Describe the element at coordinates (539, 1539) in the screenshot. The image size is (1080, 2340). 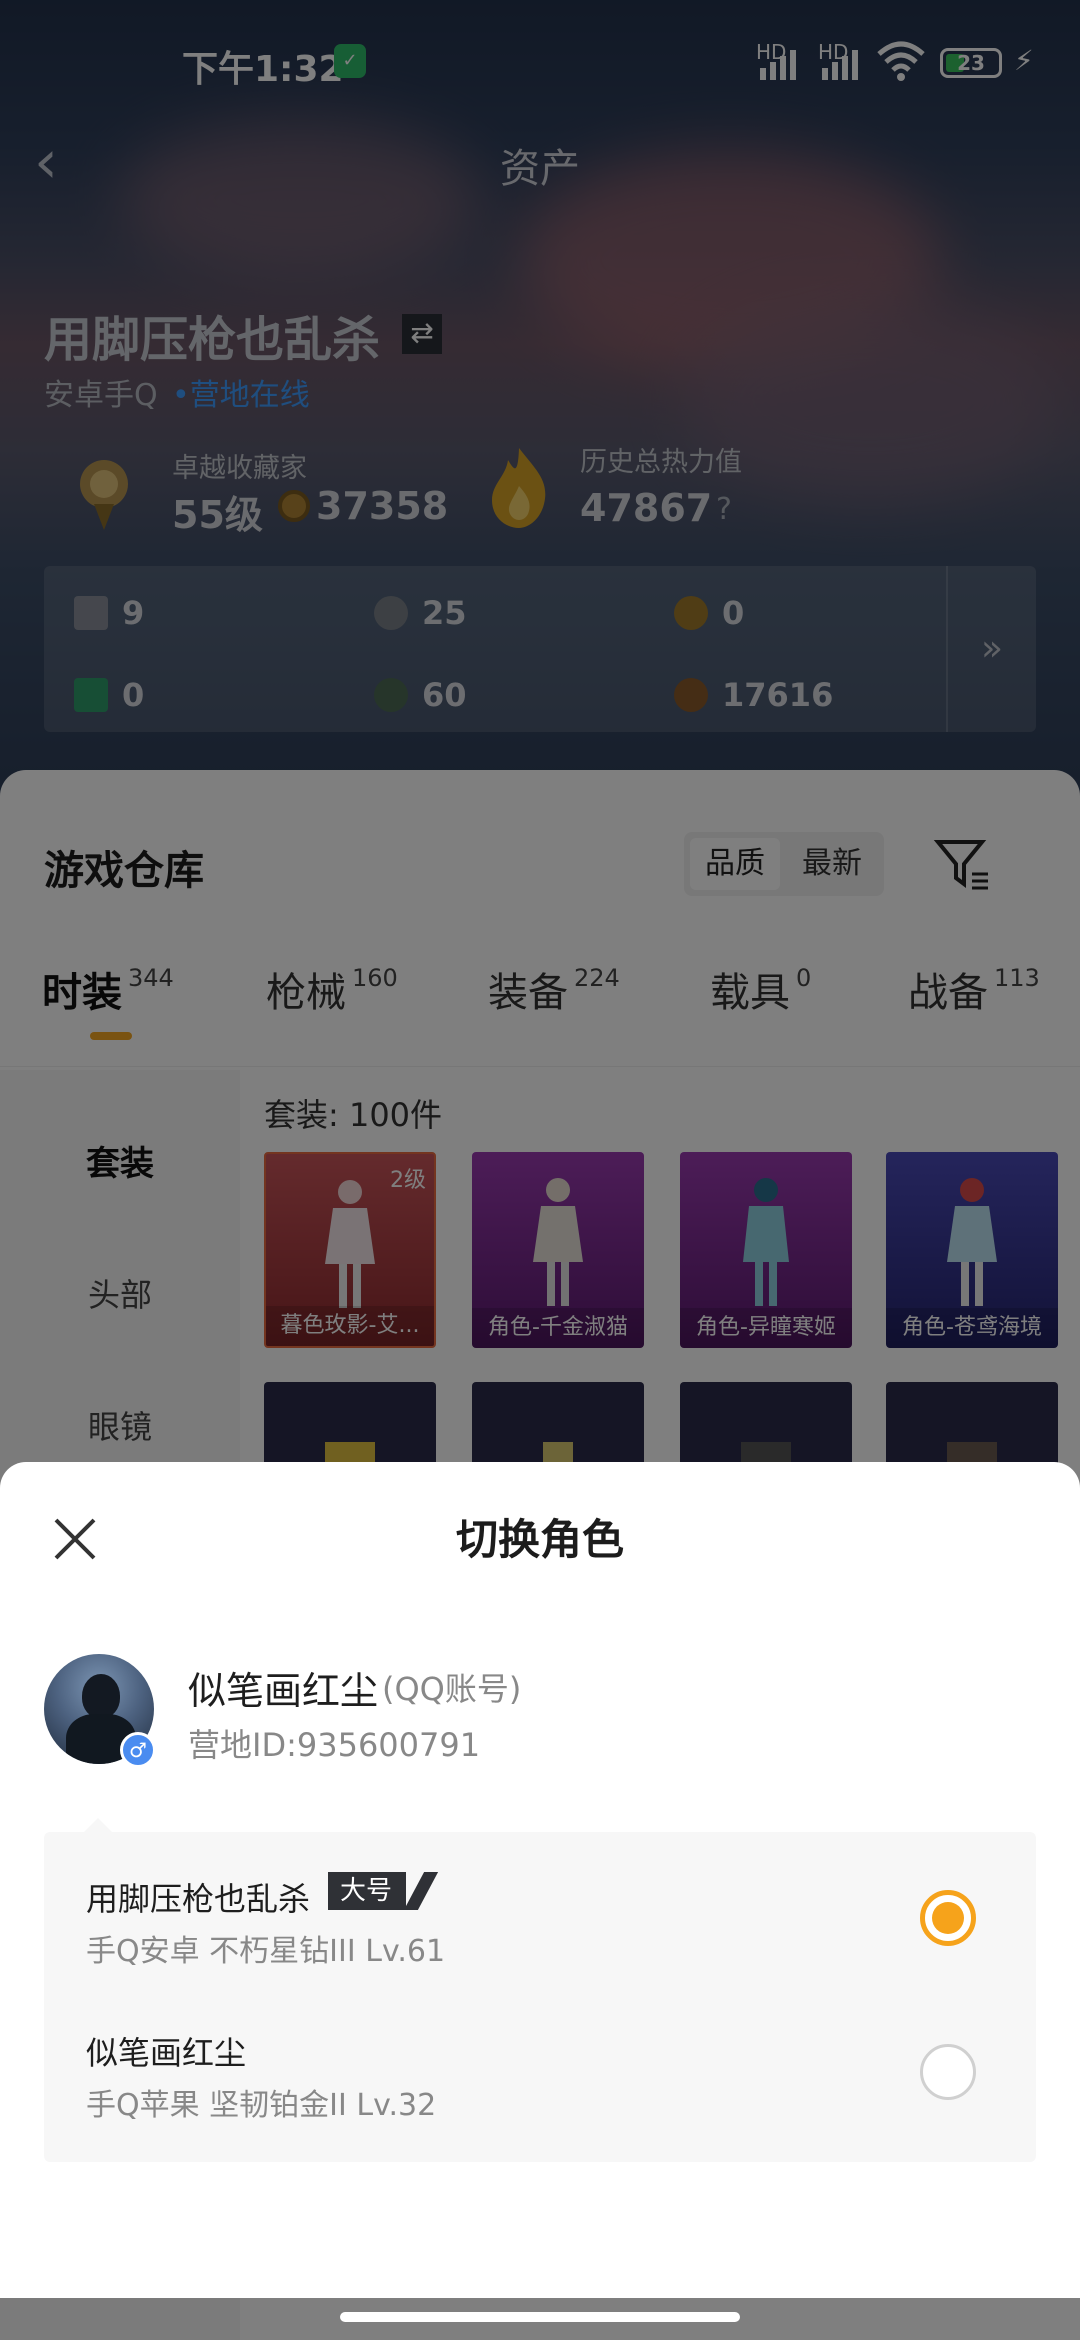
I see `modal-title: 切换角色` at that location.